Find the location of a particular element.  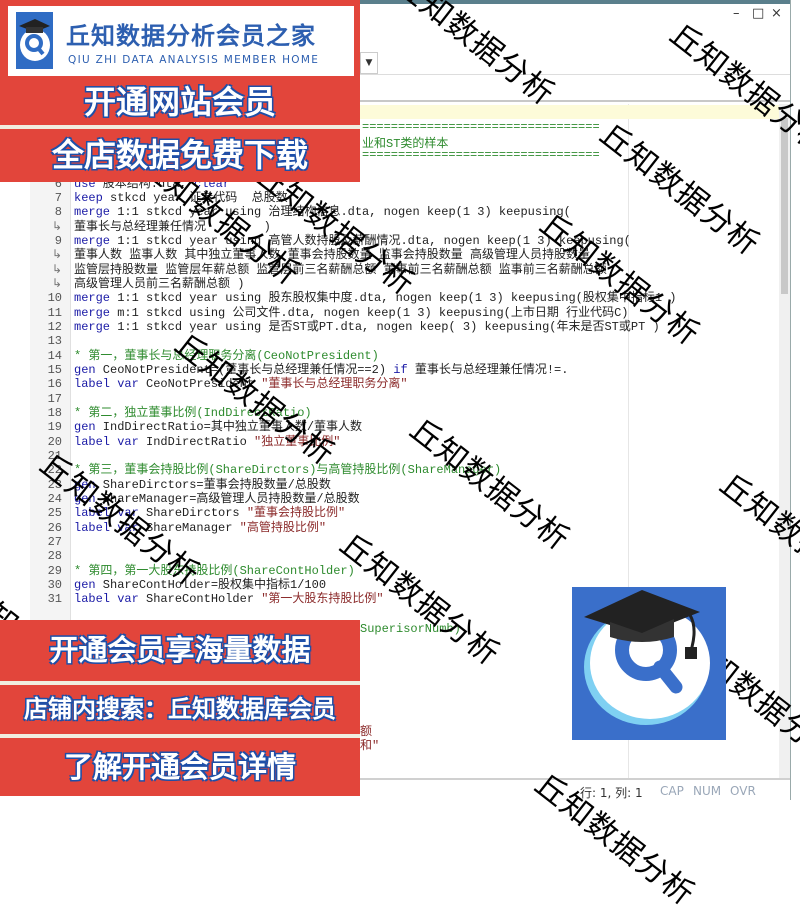

line-number: 10 is located at coordinates (54, 298).